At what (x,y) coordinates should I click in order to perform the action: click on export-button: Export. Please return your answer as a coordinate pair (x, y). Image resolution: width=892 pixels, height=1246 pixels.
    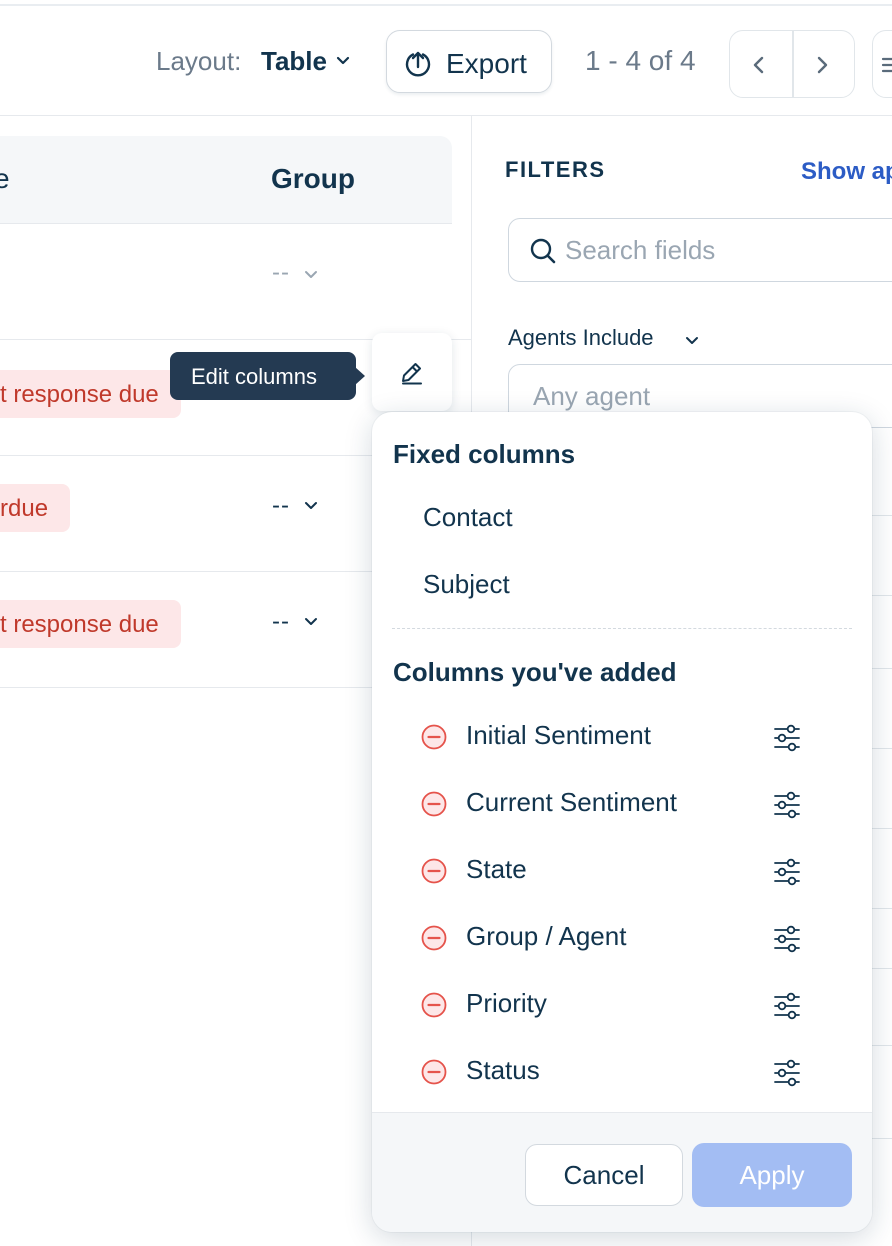
    Looking at the image, I should click on (469, 61).